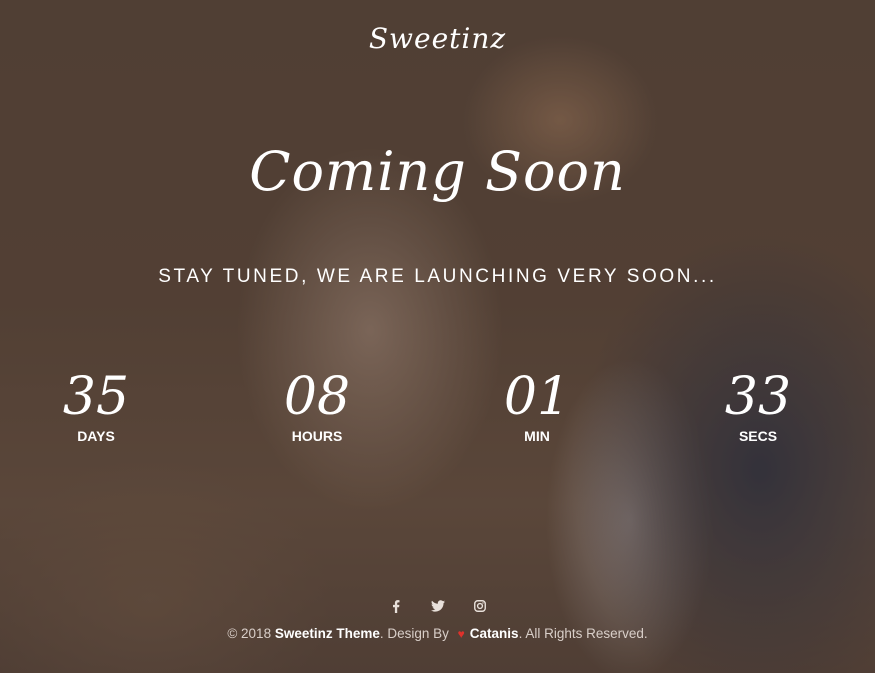 This screenshot has height=673, width=875. I want to click on rights-text: . All Rights Reserved., so click(583, 633).